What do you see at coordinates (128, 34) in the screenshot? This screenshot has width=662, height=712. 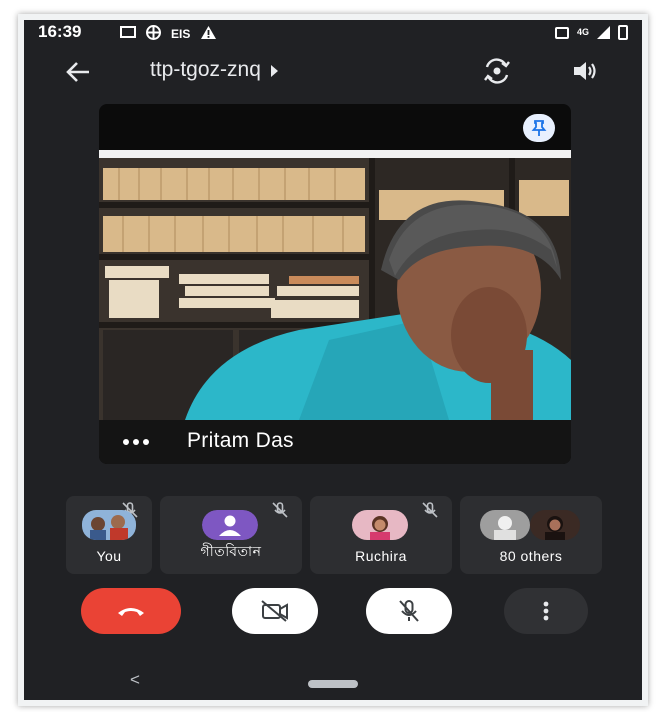 I see `screen-cast-icon` at bounding box center [128, 34].